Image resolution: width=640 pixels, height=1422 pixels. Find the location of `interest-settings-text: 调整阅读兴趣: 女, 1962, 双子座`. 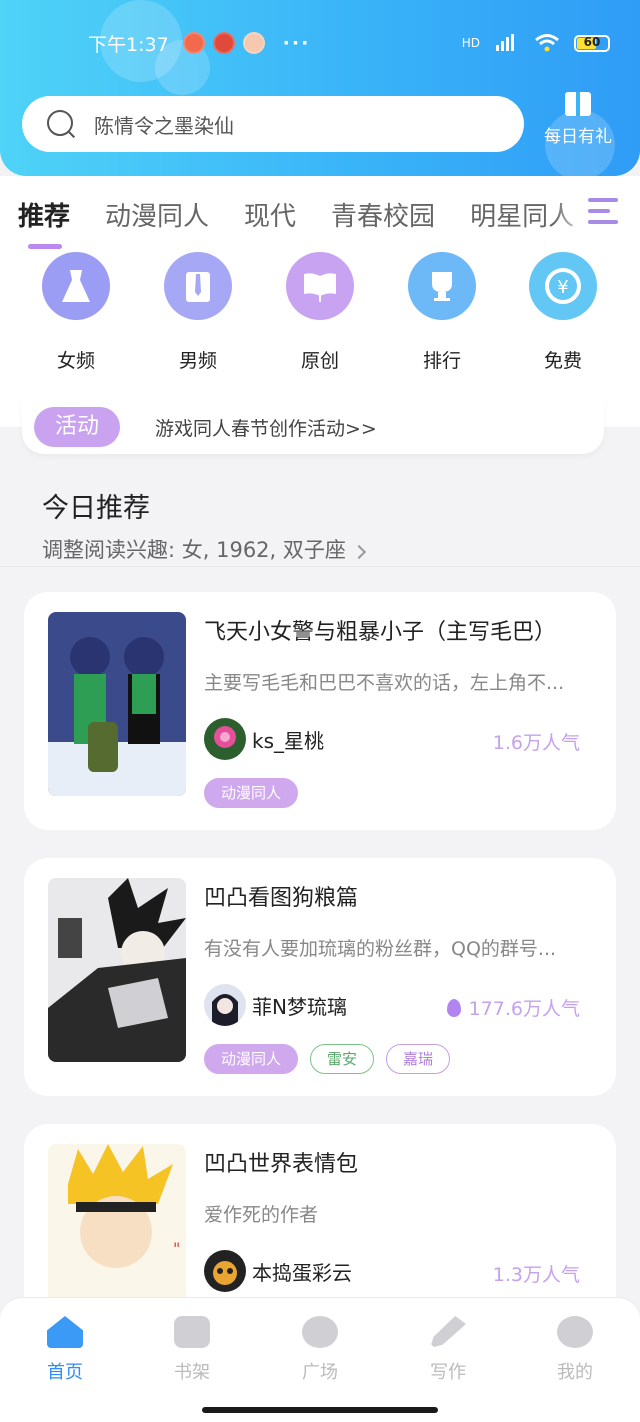

interest-settings-text: 调整阅读兴趣: 女, 1962, 双子座 is located at coordinates (194, 550).